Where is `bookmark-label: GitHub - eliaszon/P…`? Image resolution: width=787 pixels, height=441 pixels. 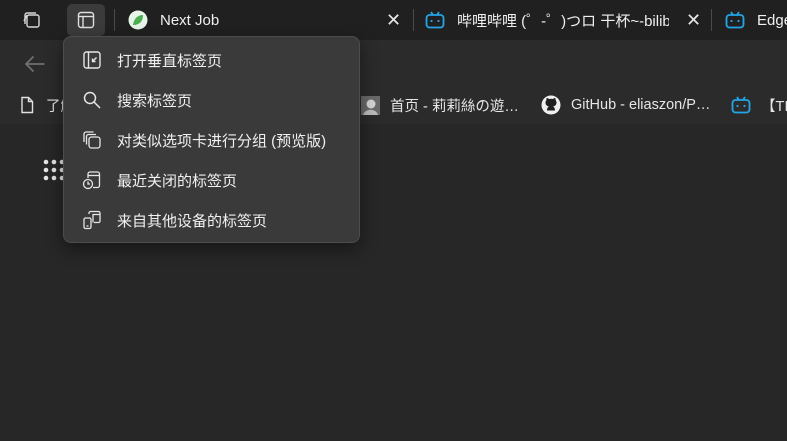
bookmark-label: GitHub - eliaszon/P… is located at coordinates (641, 105).